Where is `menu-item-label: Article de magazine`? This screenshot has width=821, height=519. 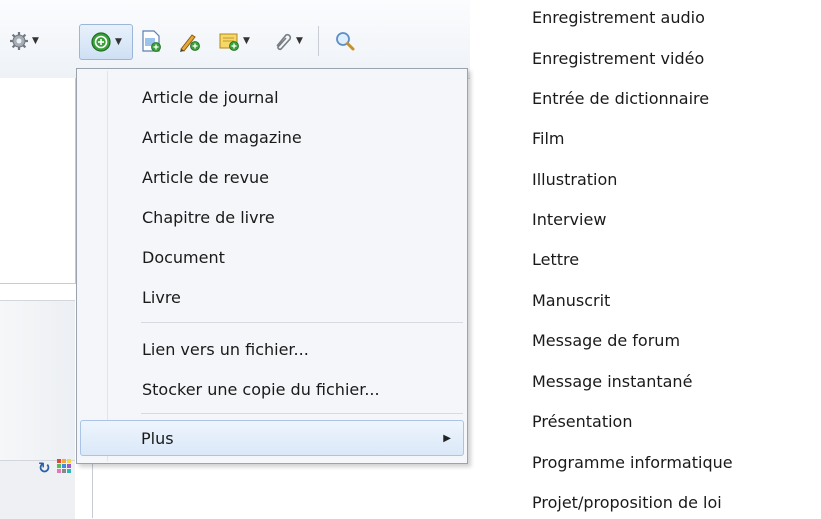
menu-item-label: Article de magazine is located at coordinates (222, 137).